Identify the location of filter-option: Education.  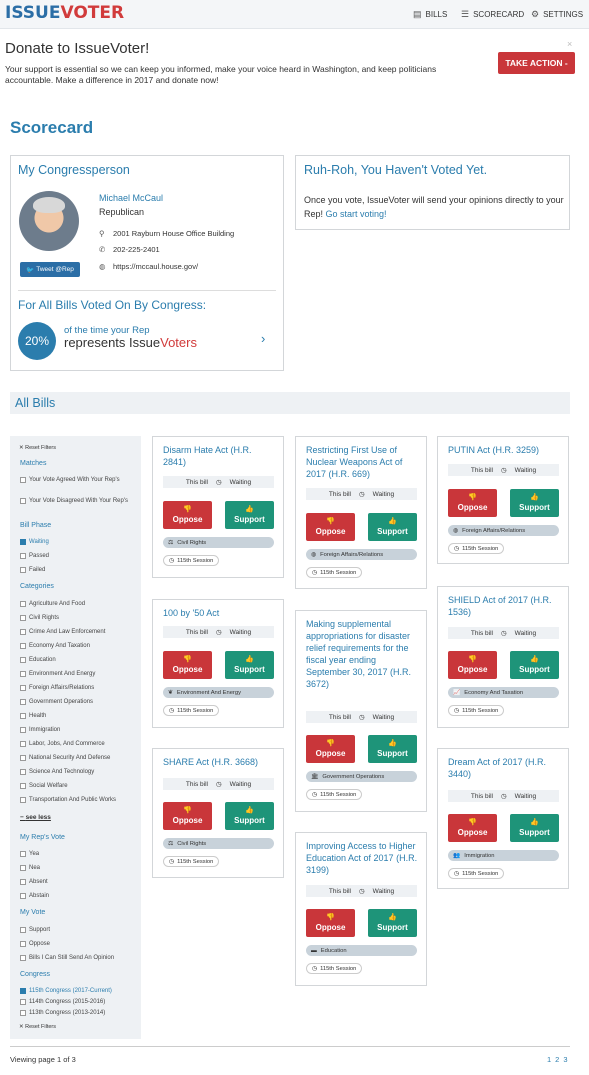
(79, 660).